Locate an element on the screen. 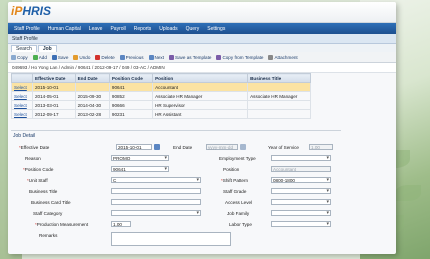 The width and height of the screenshot is (430, 259). job-detail-title: Job Detail is located at coordinates (24, 136).